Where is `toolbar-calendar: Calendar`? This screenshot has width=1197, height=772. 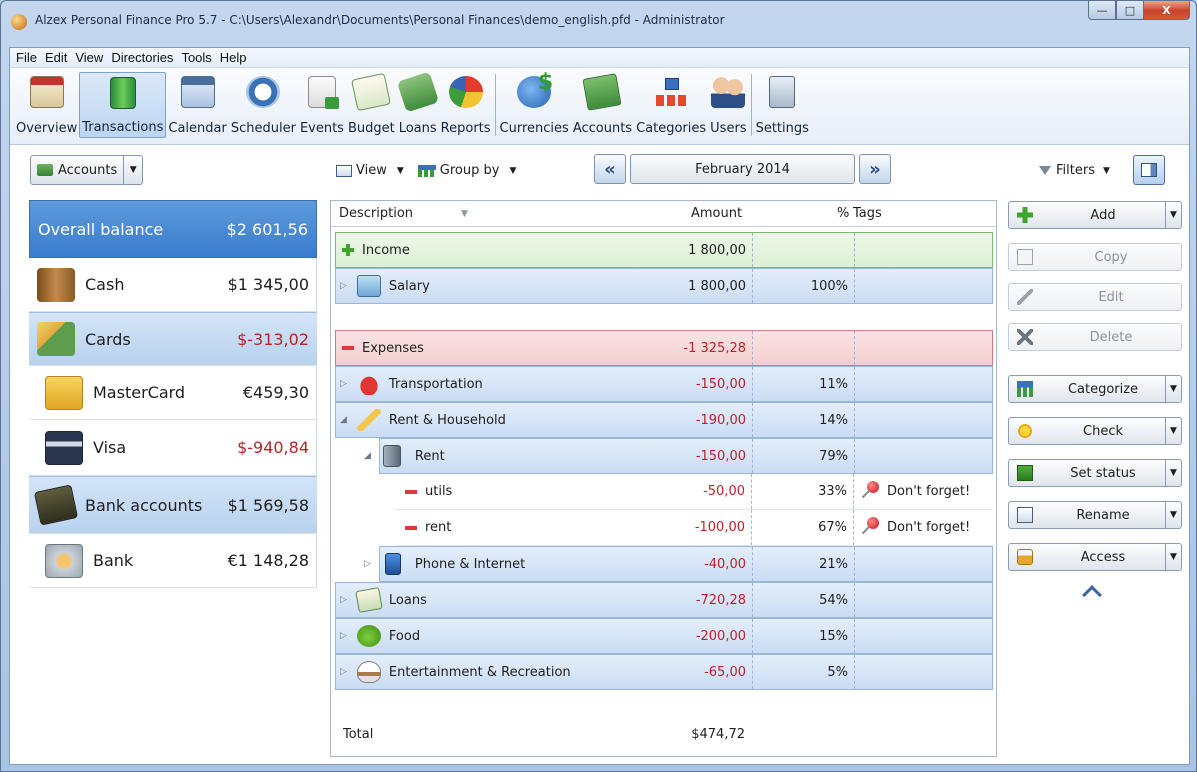
toolbar-calendar: Calendar is located at coordinates (197, 105).